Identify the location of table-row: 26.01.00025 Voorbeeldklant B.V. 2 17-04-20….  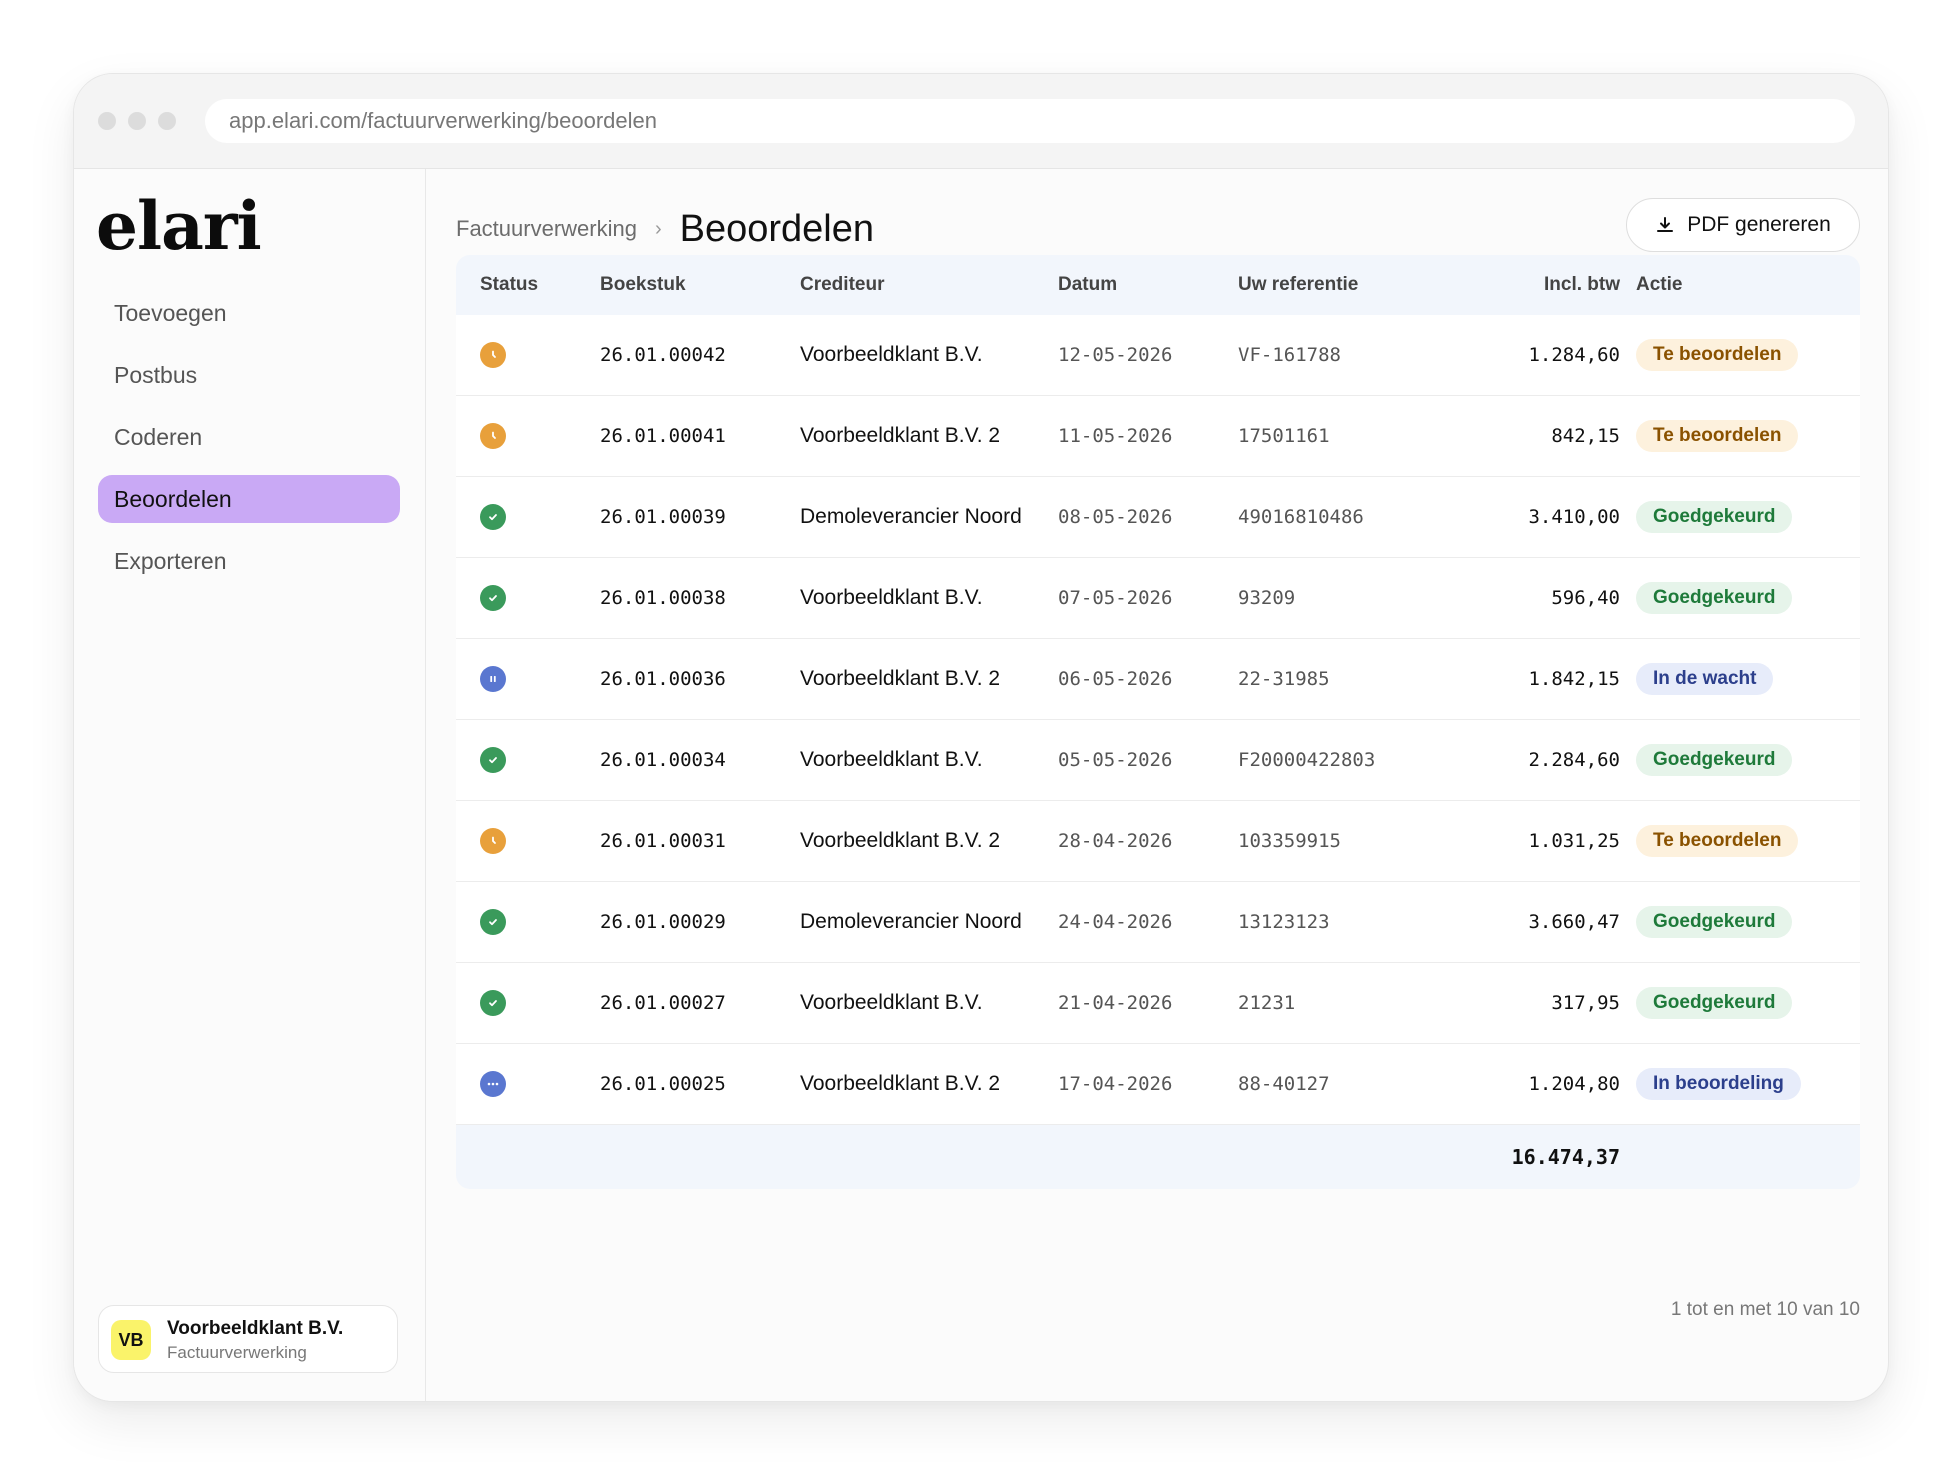
(1158, 1084).